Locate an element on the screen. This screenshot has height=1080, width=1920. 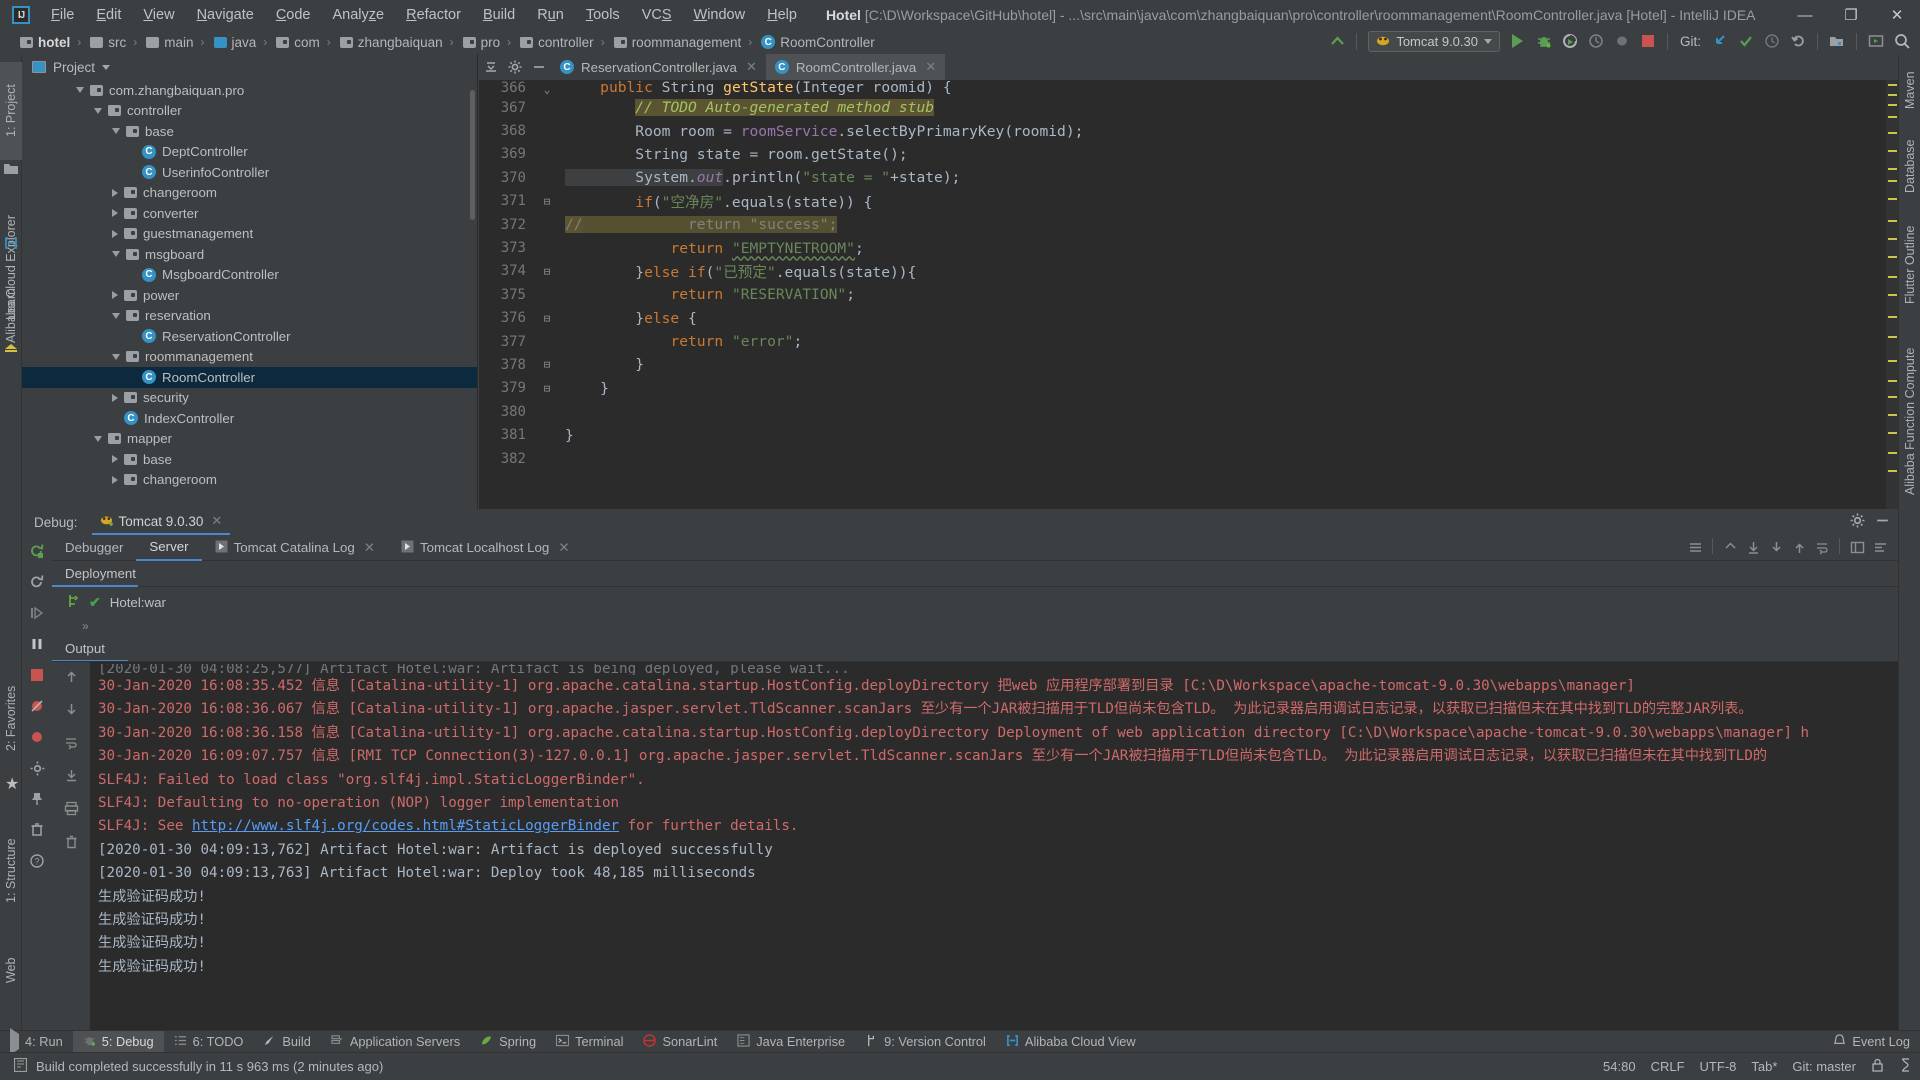
code-line: 367 // TODO Auto-generated method stub is located at coordinates (1188, 107).